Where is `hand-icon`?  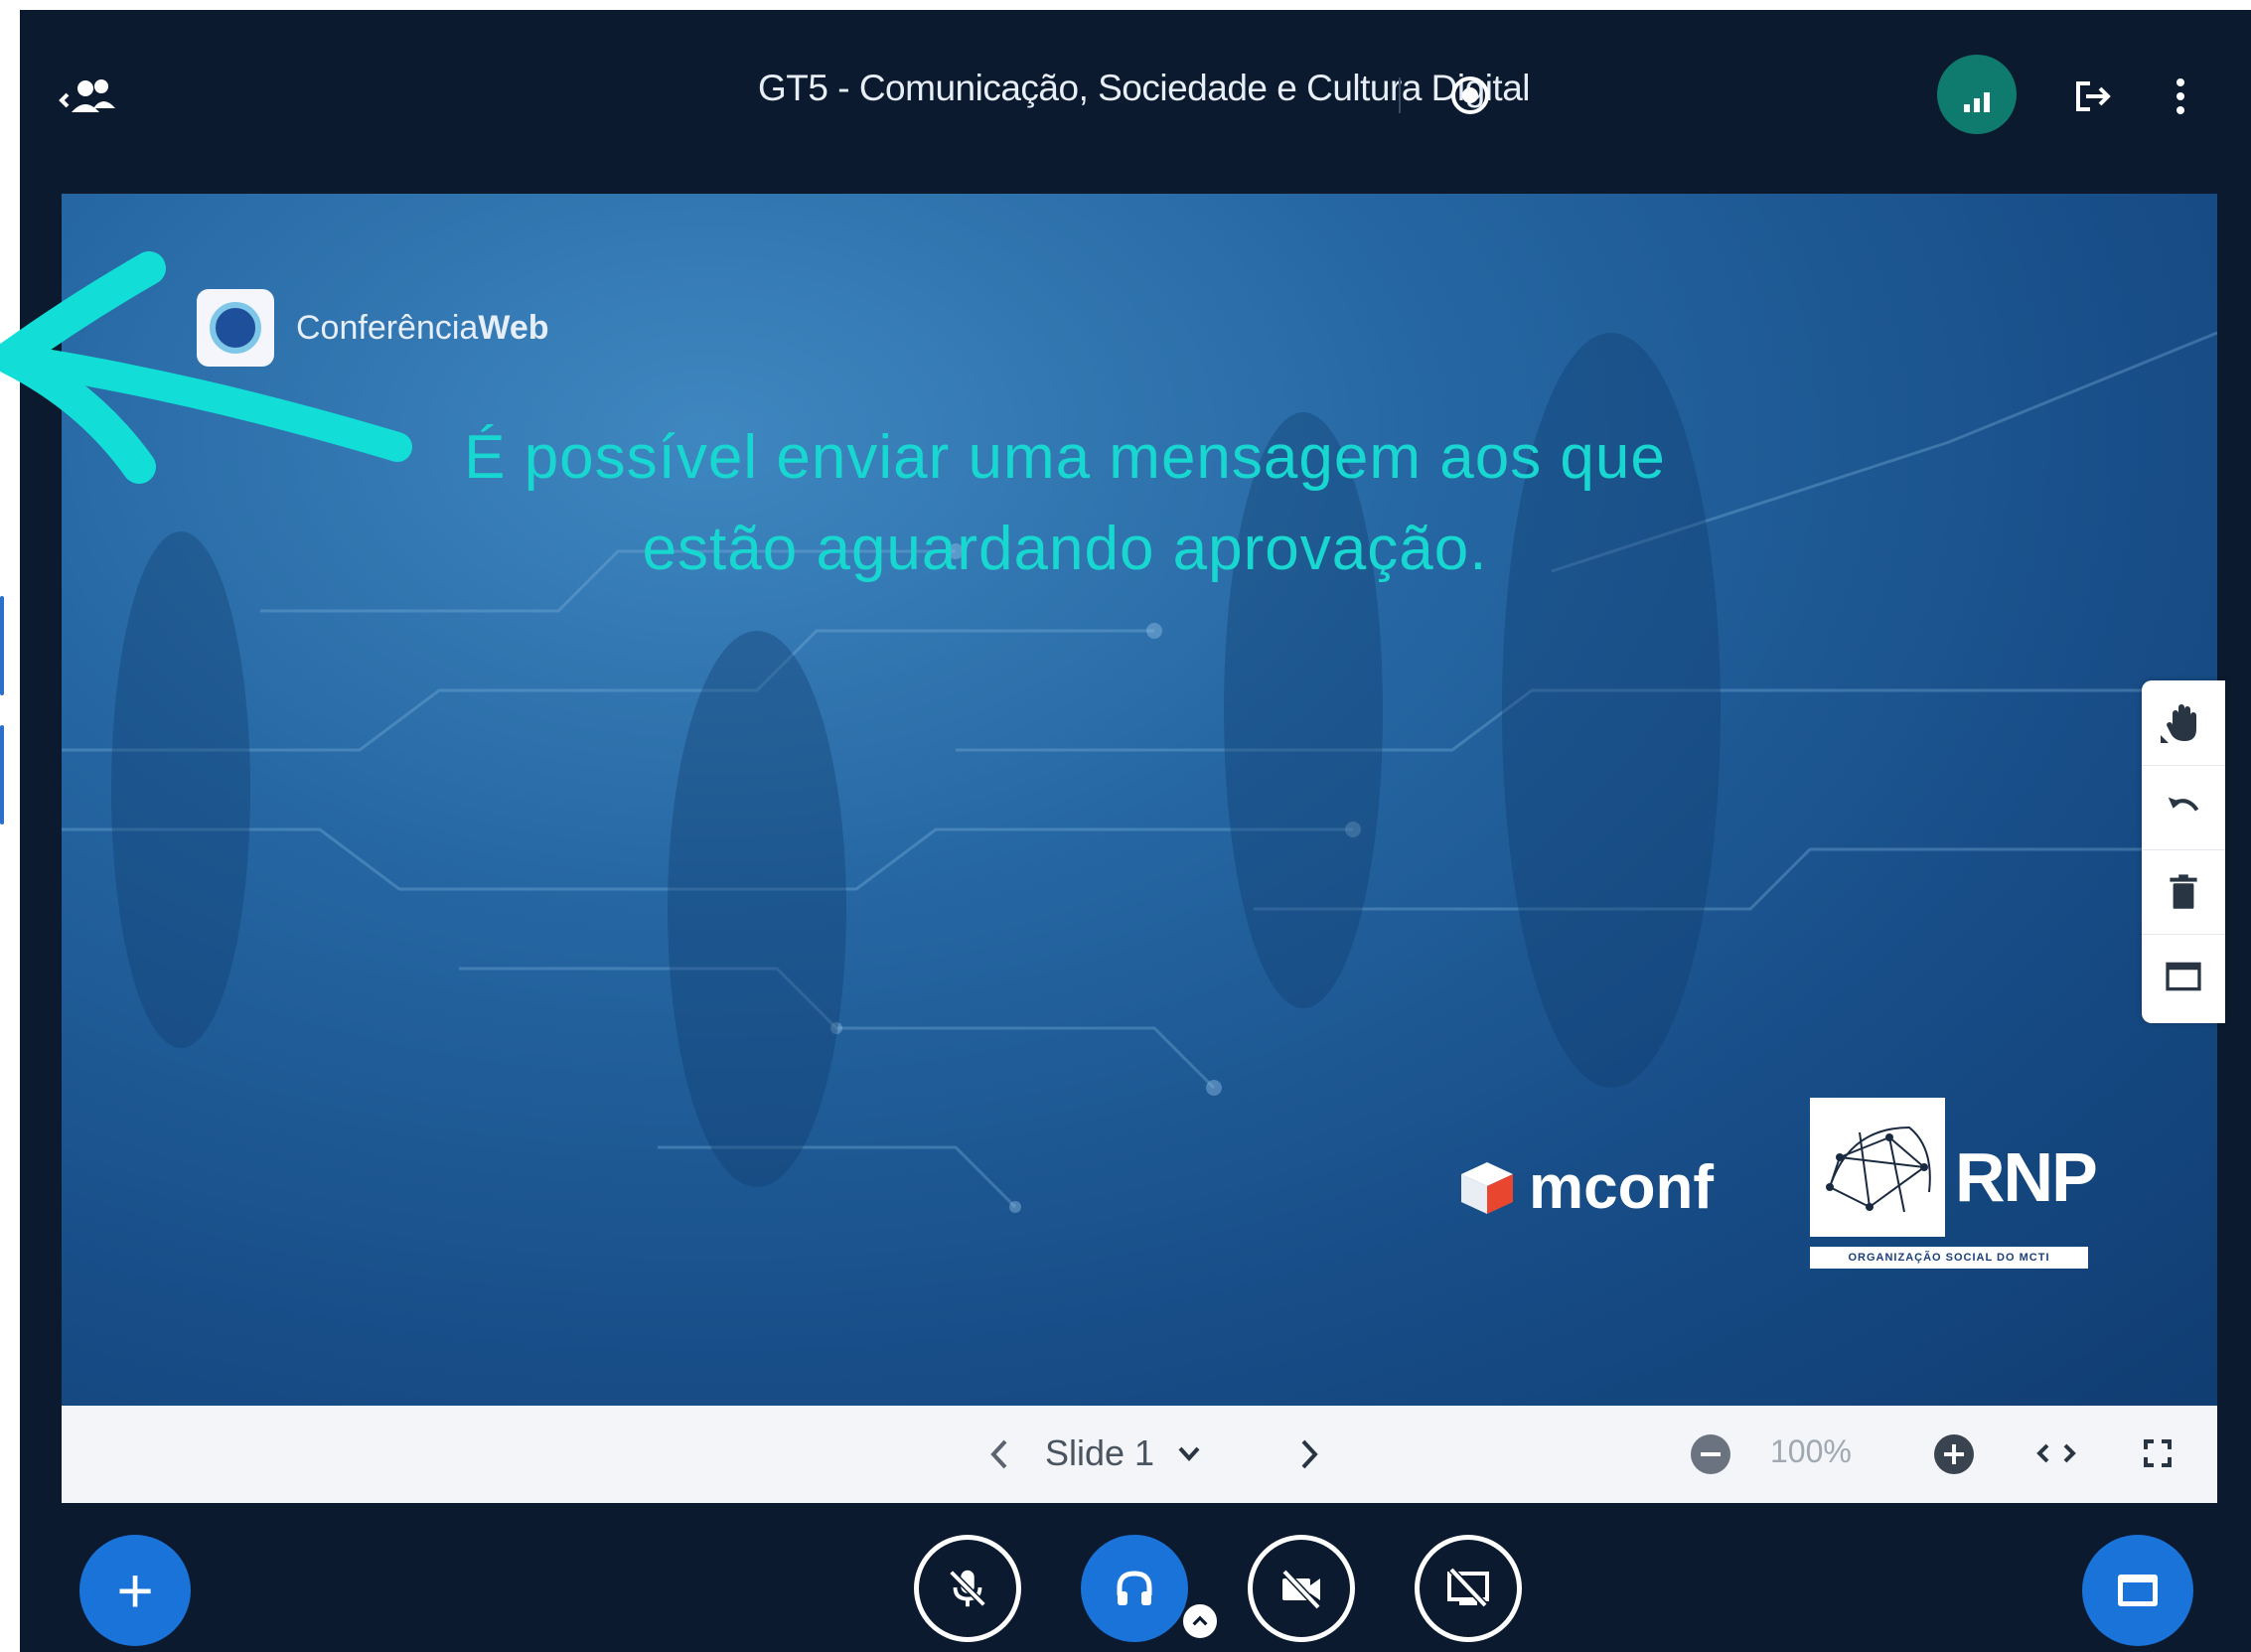 hand-icon is located at coordinates (2178, 723).